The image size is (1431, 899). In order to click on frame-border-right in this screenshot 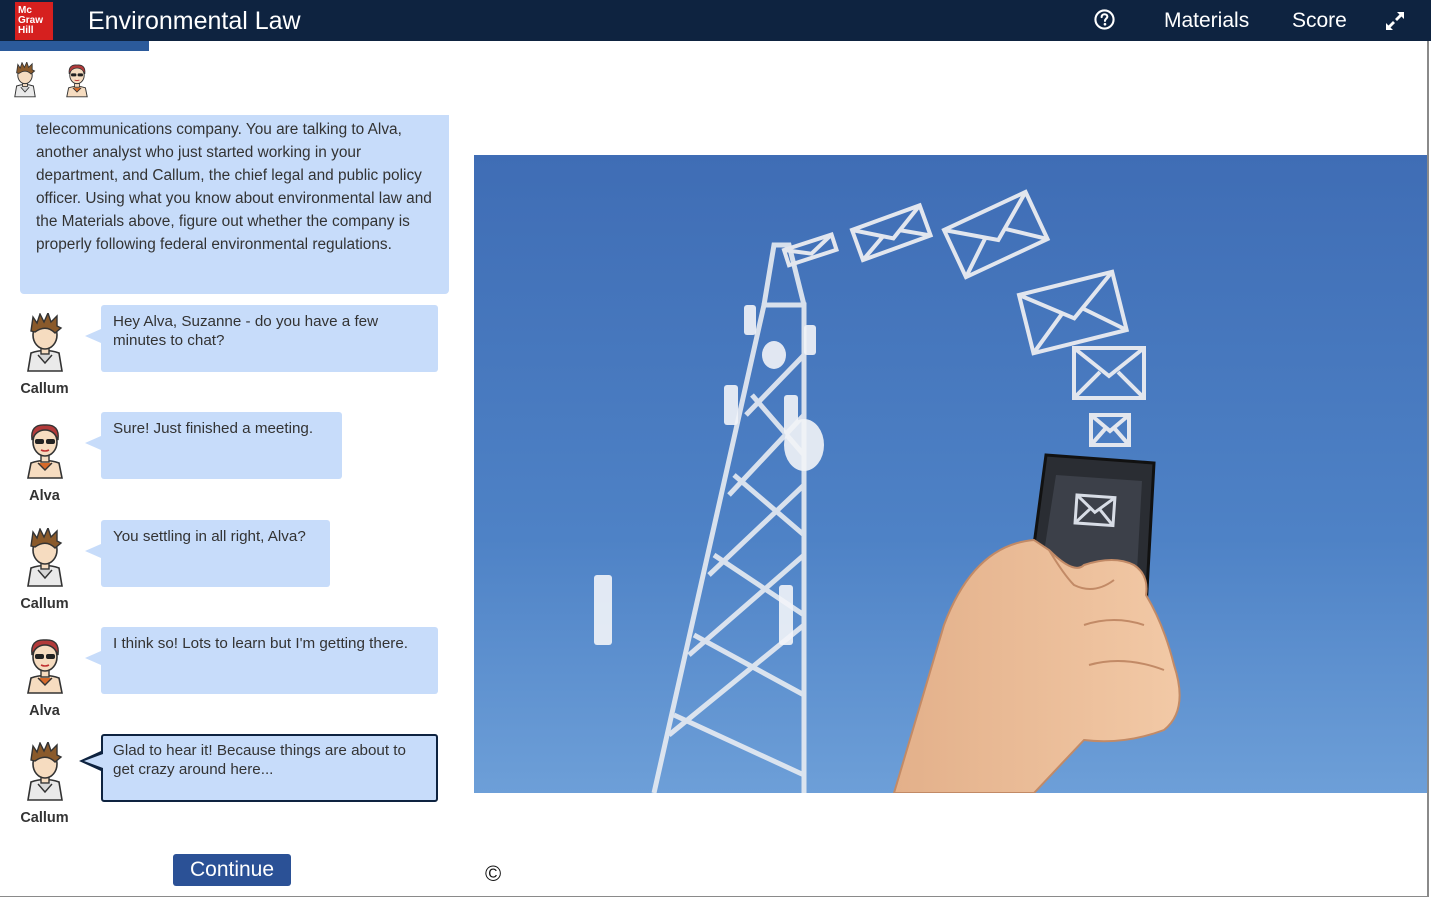, I will do `click(1428, 469)`.